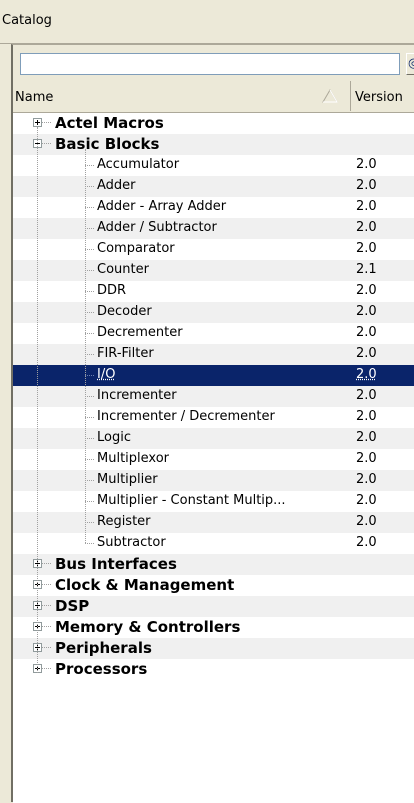  Describe the element at coordinates (138, 164) in the screenshot. I see `tree-item-label: Accumulator` at that location.